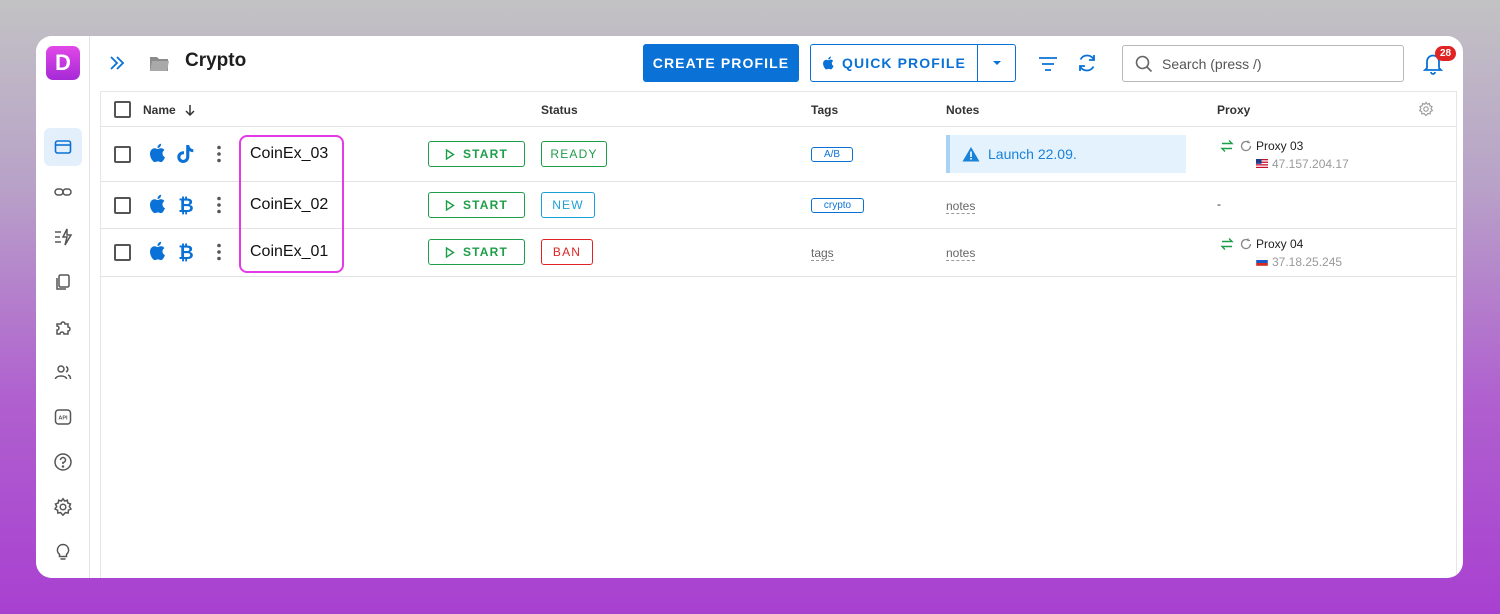  I want to click on browser-window-icon, so click(63, 147).